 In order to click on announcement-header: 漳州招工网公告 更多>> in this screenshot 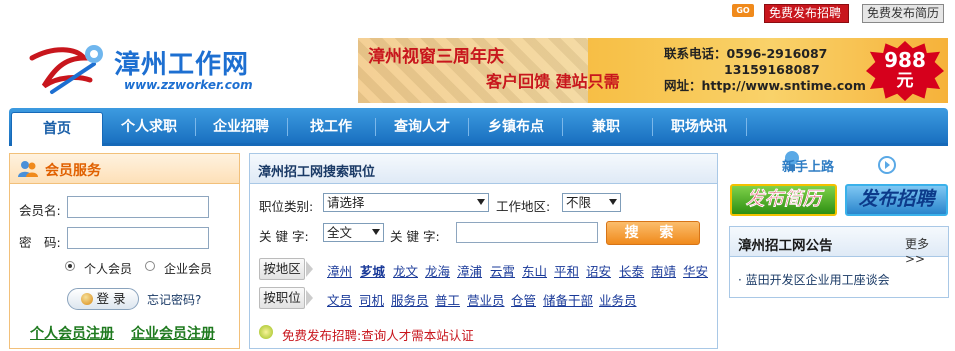, I will do `click(839, 246)`.